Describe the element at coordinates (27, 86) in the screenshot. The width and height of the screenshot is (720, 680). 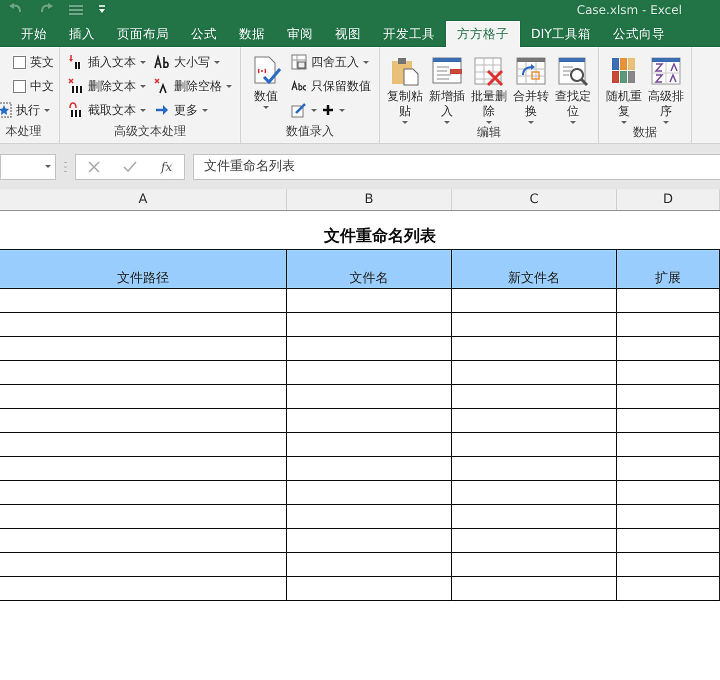
I see `checkbox: 中文` at that location.